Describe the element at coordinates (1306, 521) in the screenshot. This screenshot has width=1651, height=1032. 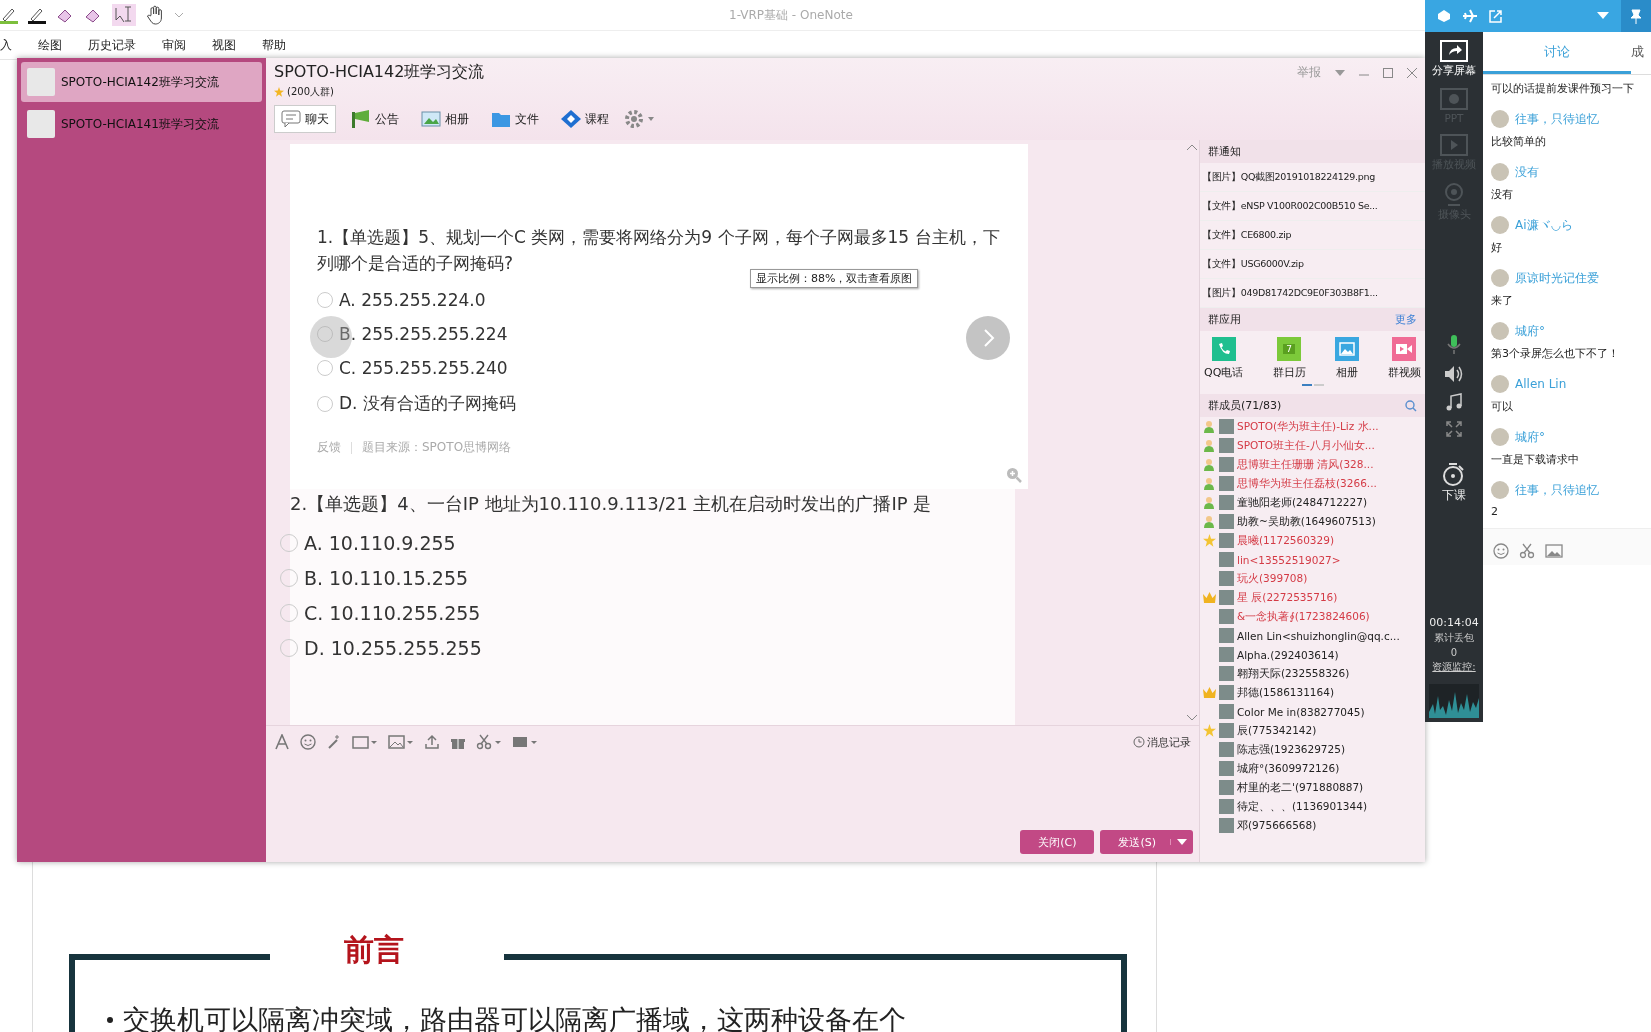
I see `member-name: 助教~吴助教(1649607513)` at that location.